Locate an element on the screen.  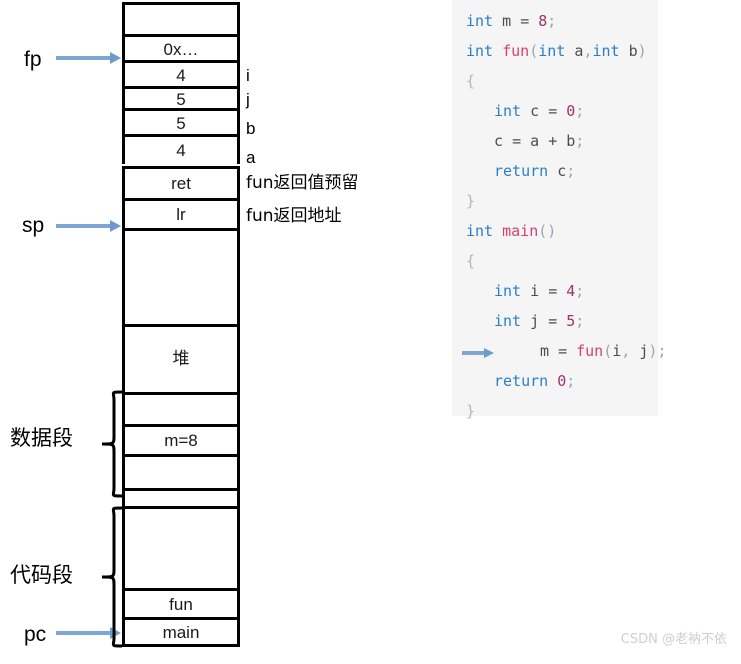
code-line: return c; is located at coordinates (555, 171).